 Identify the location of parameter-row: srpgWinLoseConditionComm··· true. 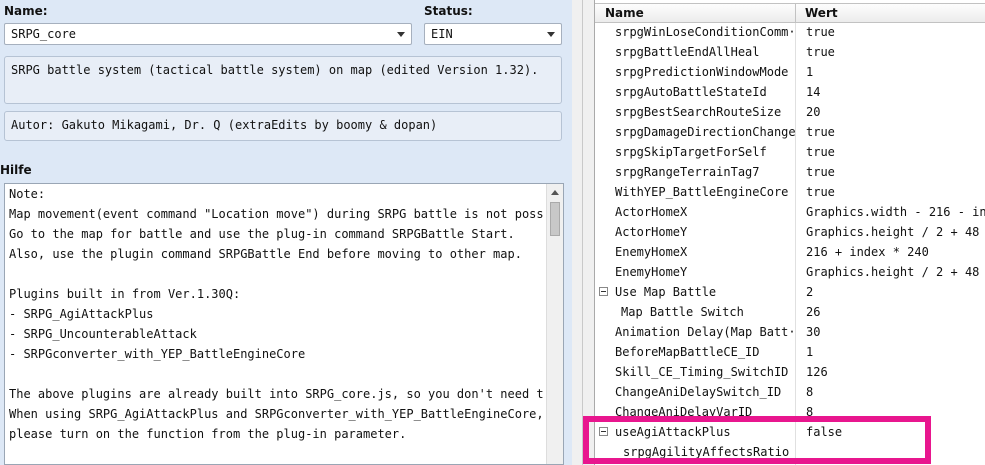
(790, 32).